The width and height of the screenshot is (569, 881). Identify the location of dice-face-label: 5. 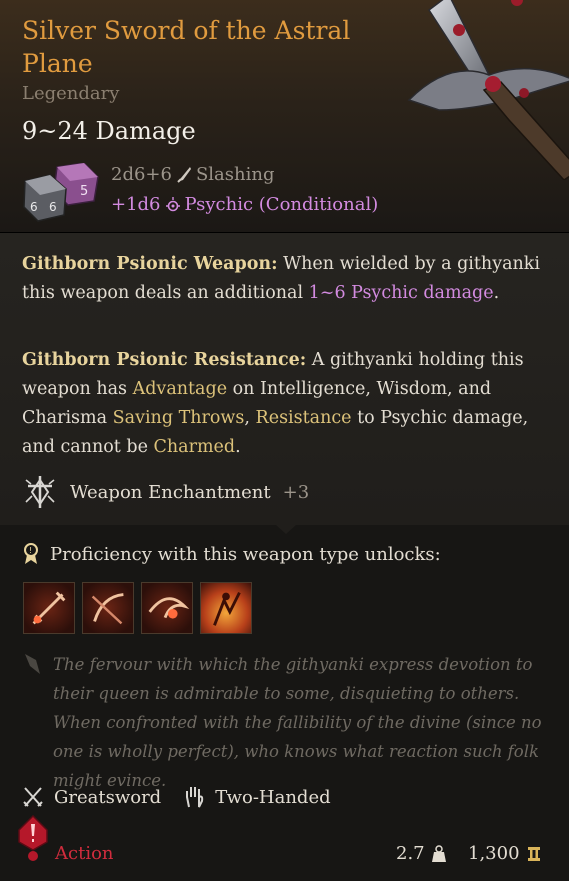
(84, 191).